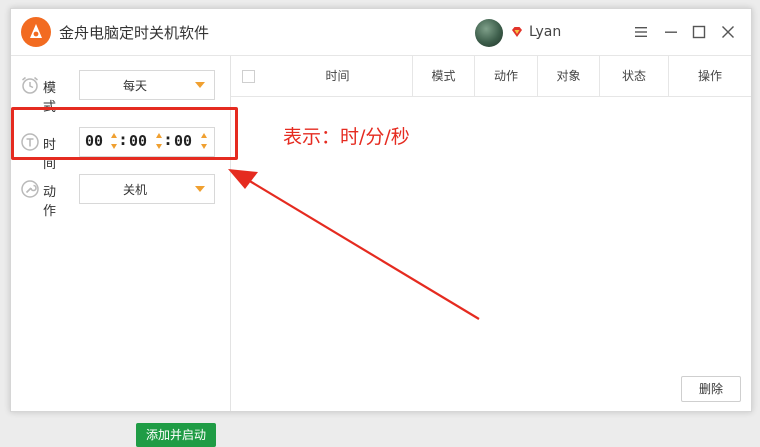  I want to click on vip-diamond-icon, so click(517, 32).